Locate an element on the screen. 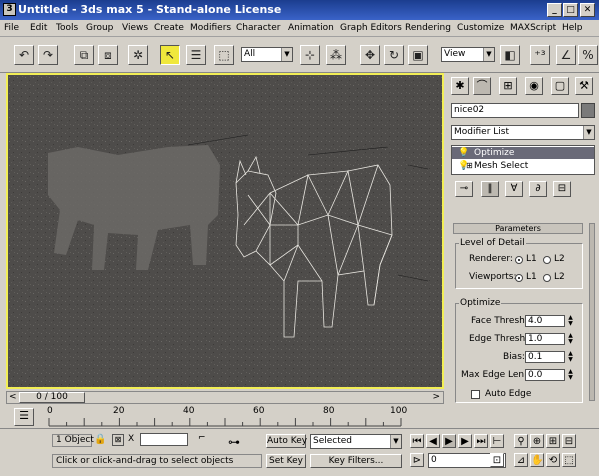  arc-rotate-icon: ⟲ is located at coordinates (553, 460).